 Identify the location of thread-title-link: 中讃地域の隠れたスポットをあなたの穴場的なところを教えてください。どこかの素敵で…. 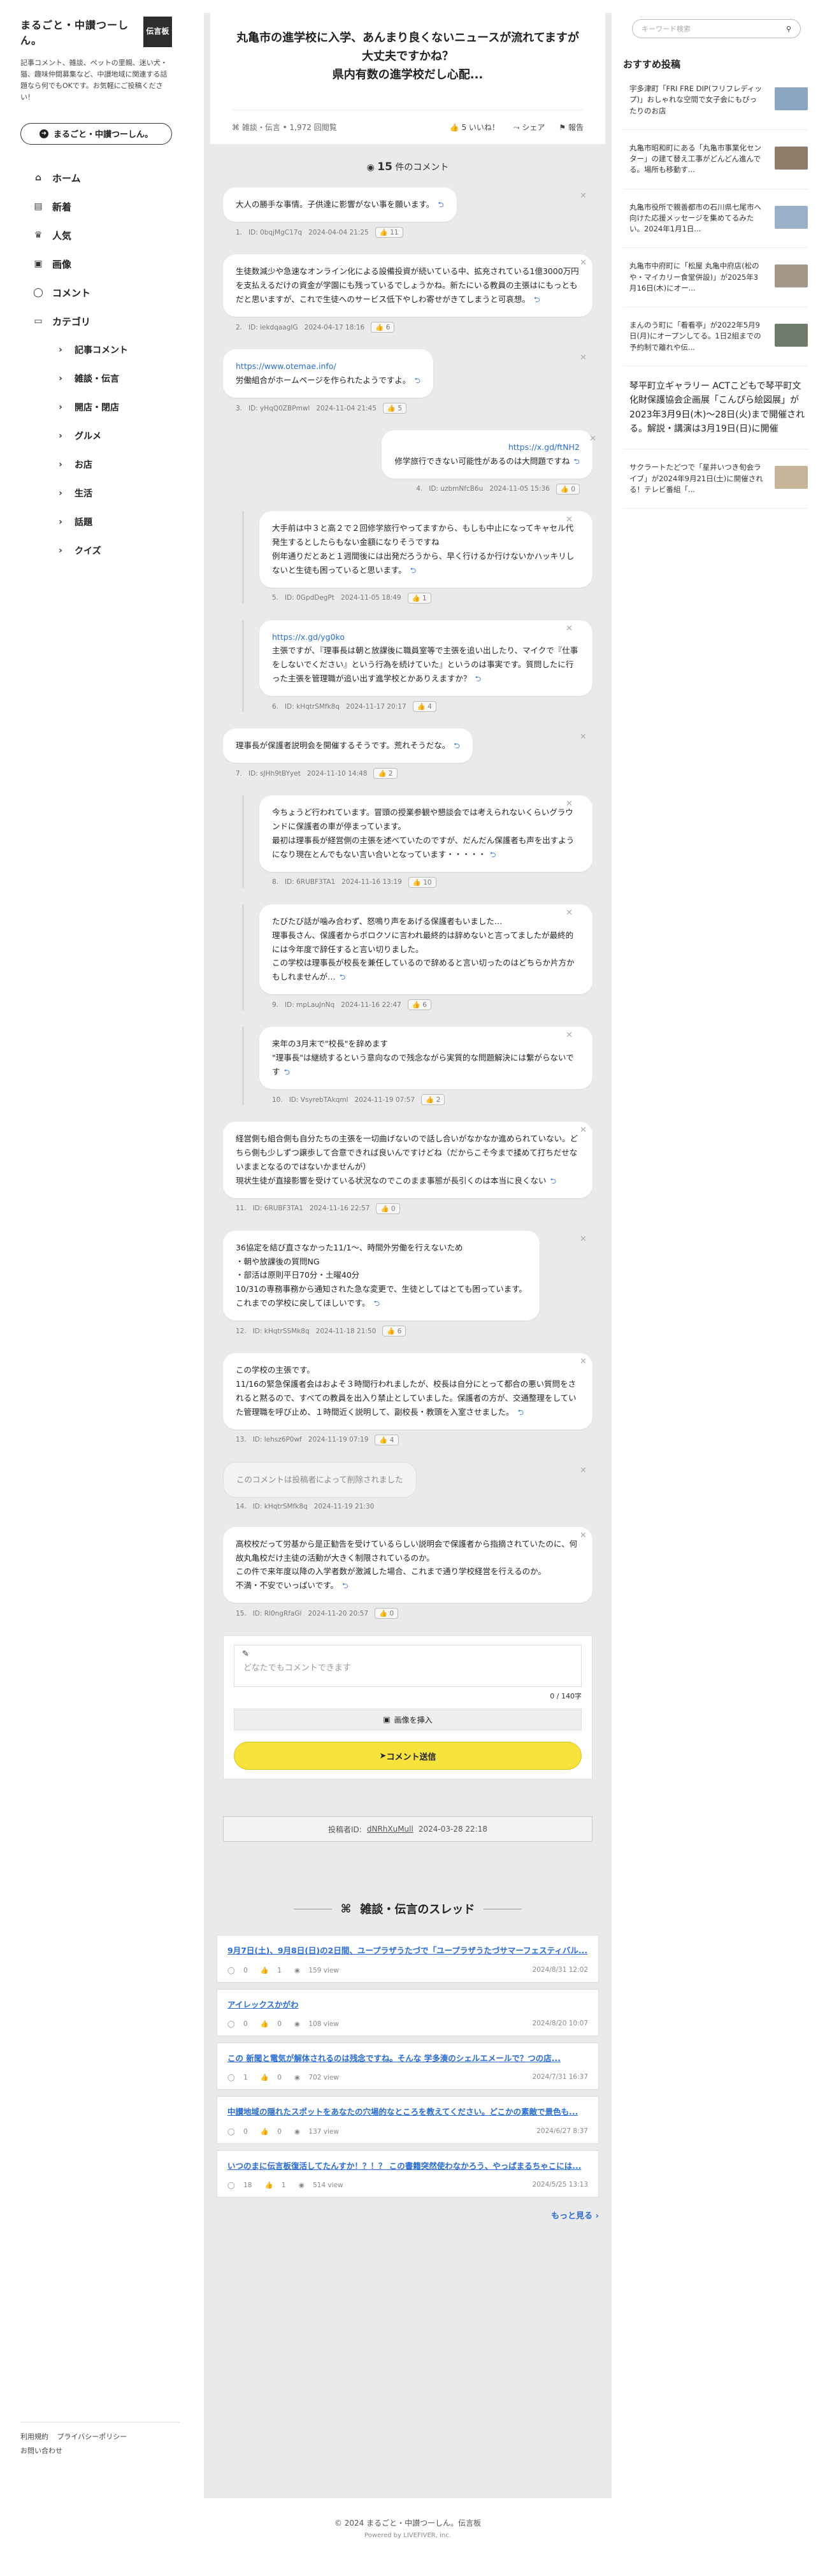
(402, 2112).